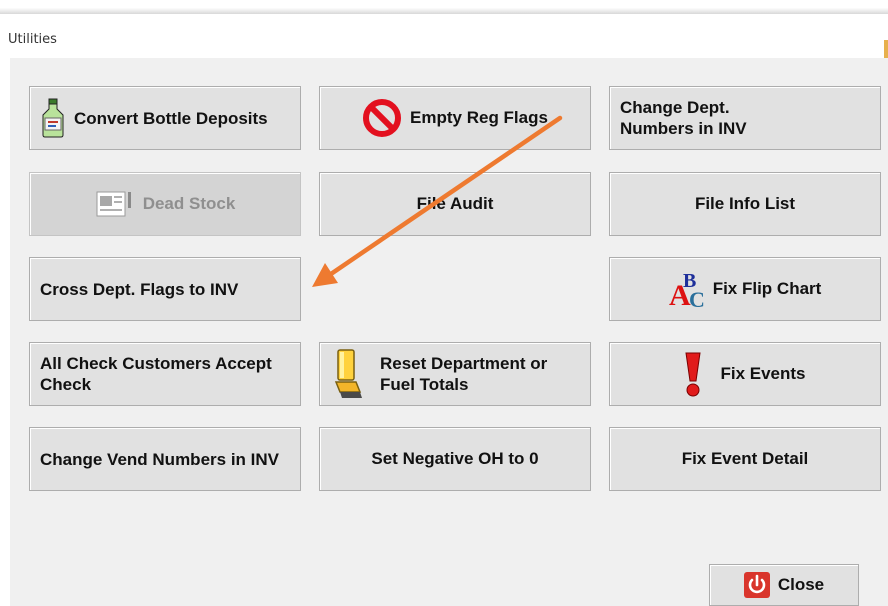 Image resolution: width=888 pixels, height=606 pixels. Describe the element at coordinates (159, 459) in the screenshot. I see `change-vend-numbers-label: Change Vend Numbers in INV` at that location.